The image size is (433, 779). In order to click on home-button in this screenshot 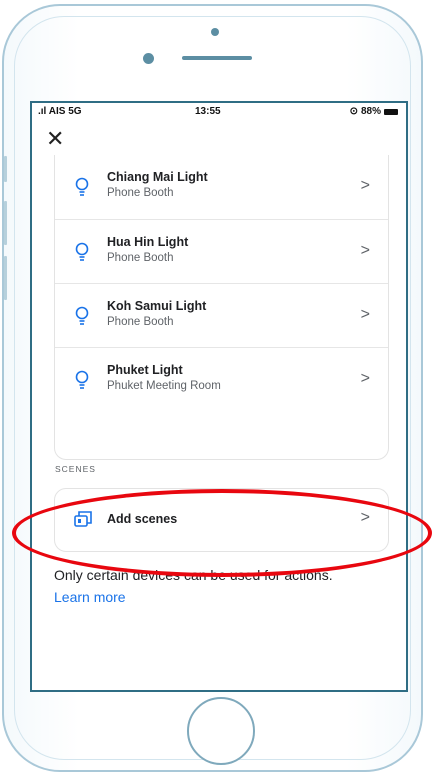, I will do `click(221, 731)`.